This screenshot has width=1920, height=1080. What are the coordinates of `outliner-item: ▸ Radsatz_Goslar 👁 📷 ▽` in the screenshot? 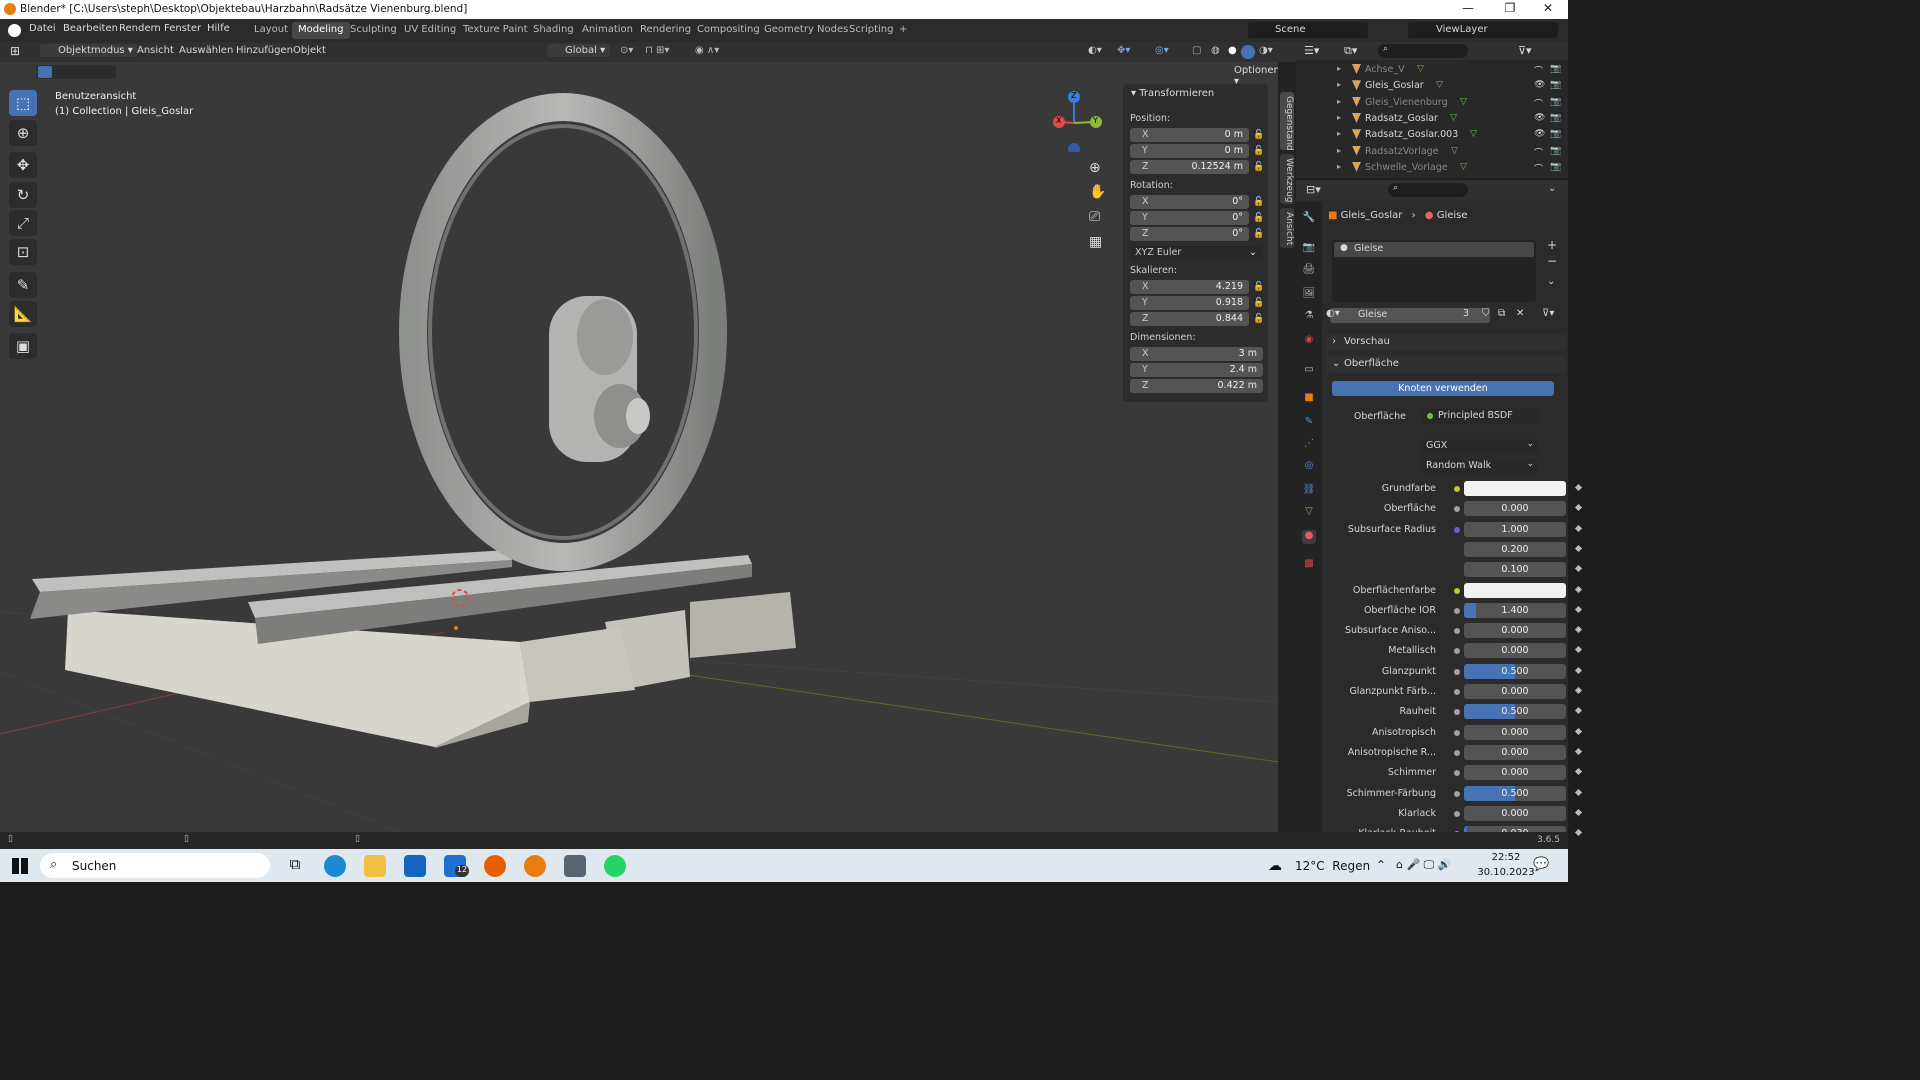 It's located at (1432, 119).